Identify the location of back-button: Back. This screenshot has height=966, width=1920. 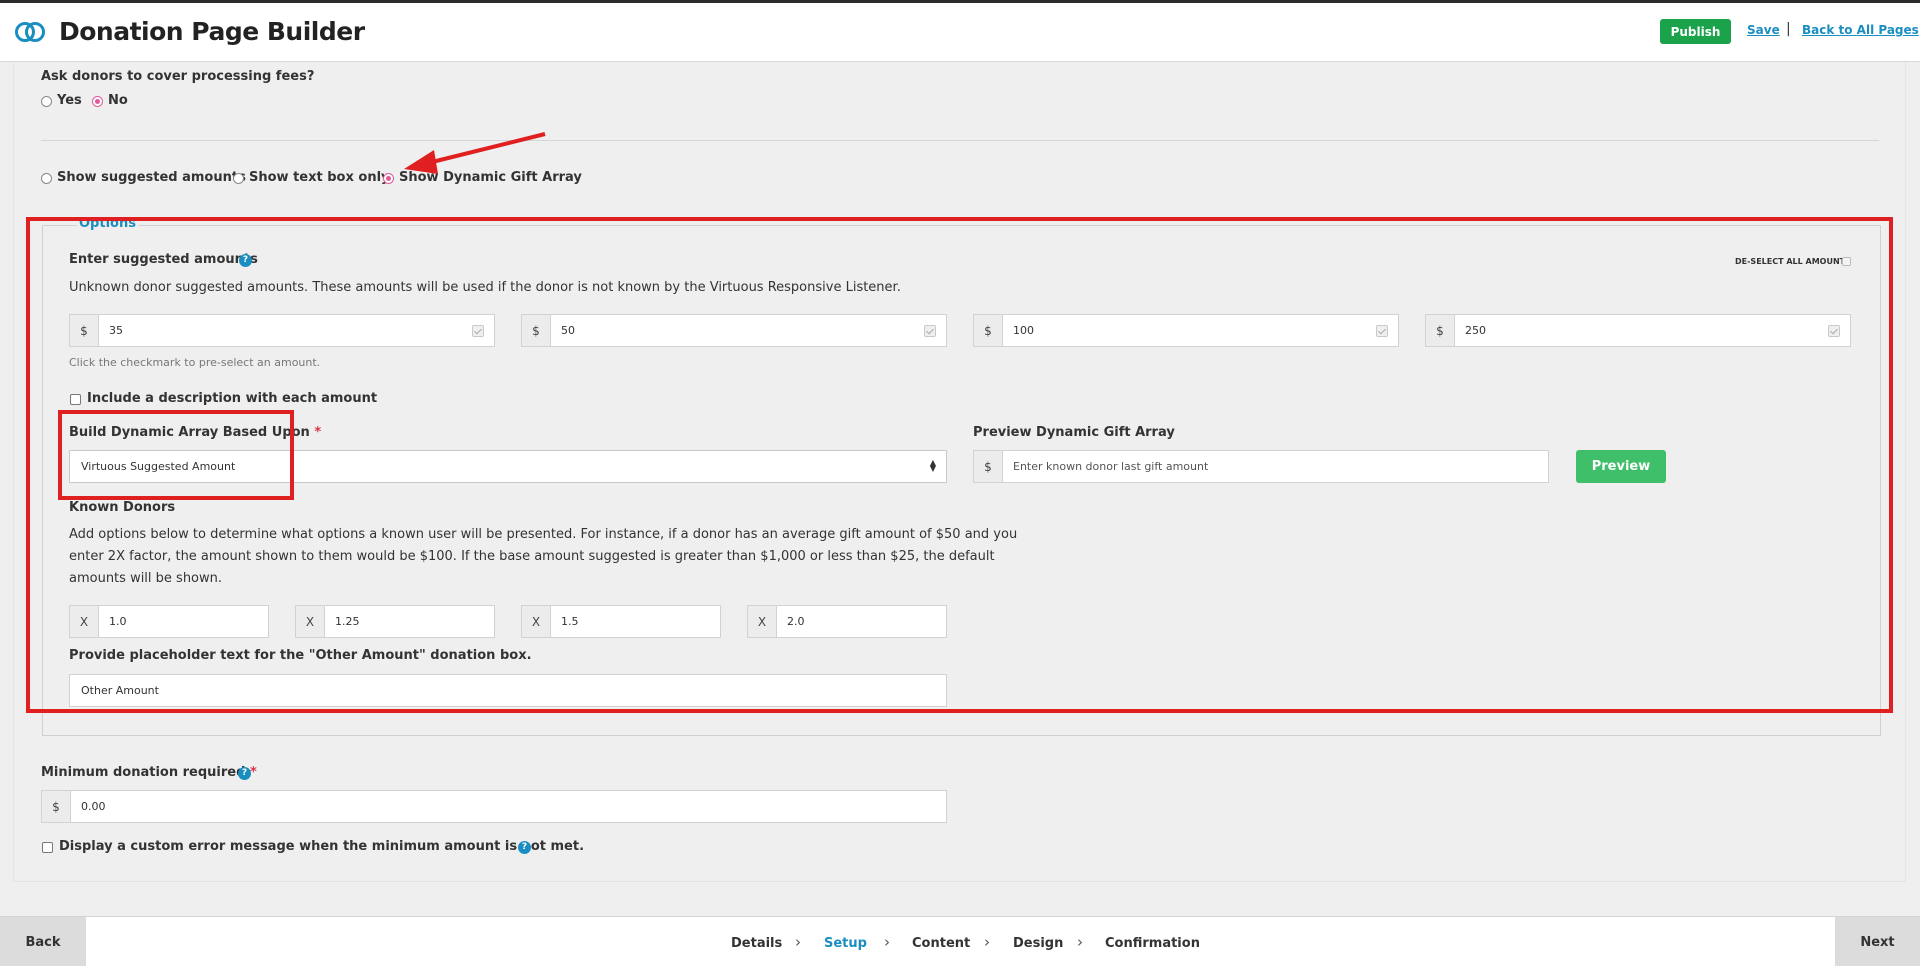
(43, 941).